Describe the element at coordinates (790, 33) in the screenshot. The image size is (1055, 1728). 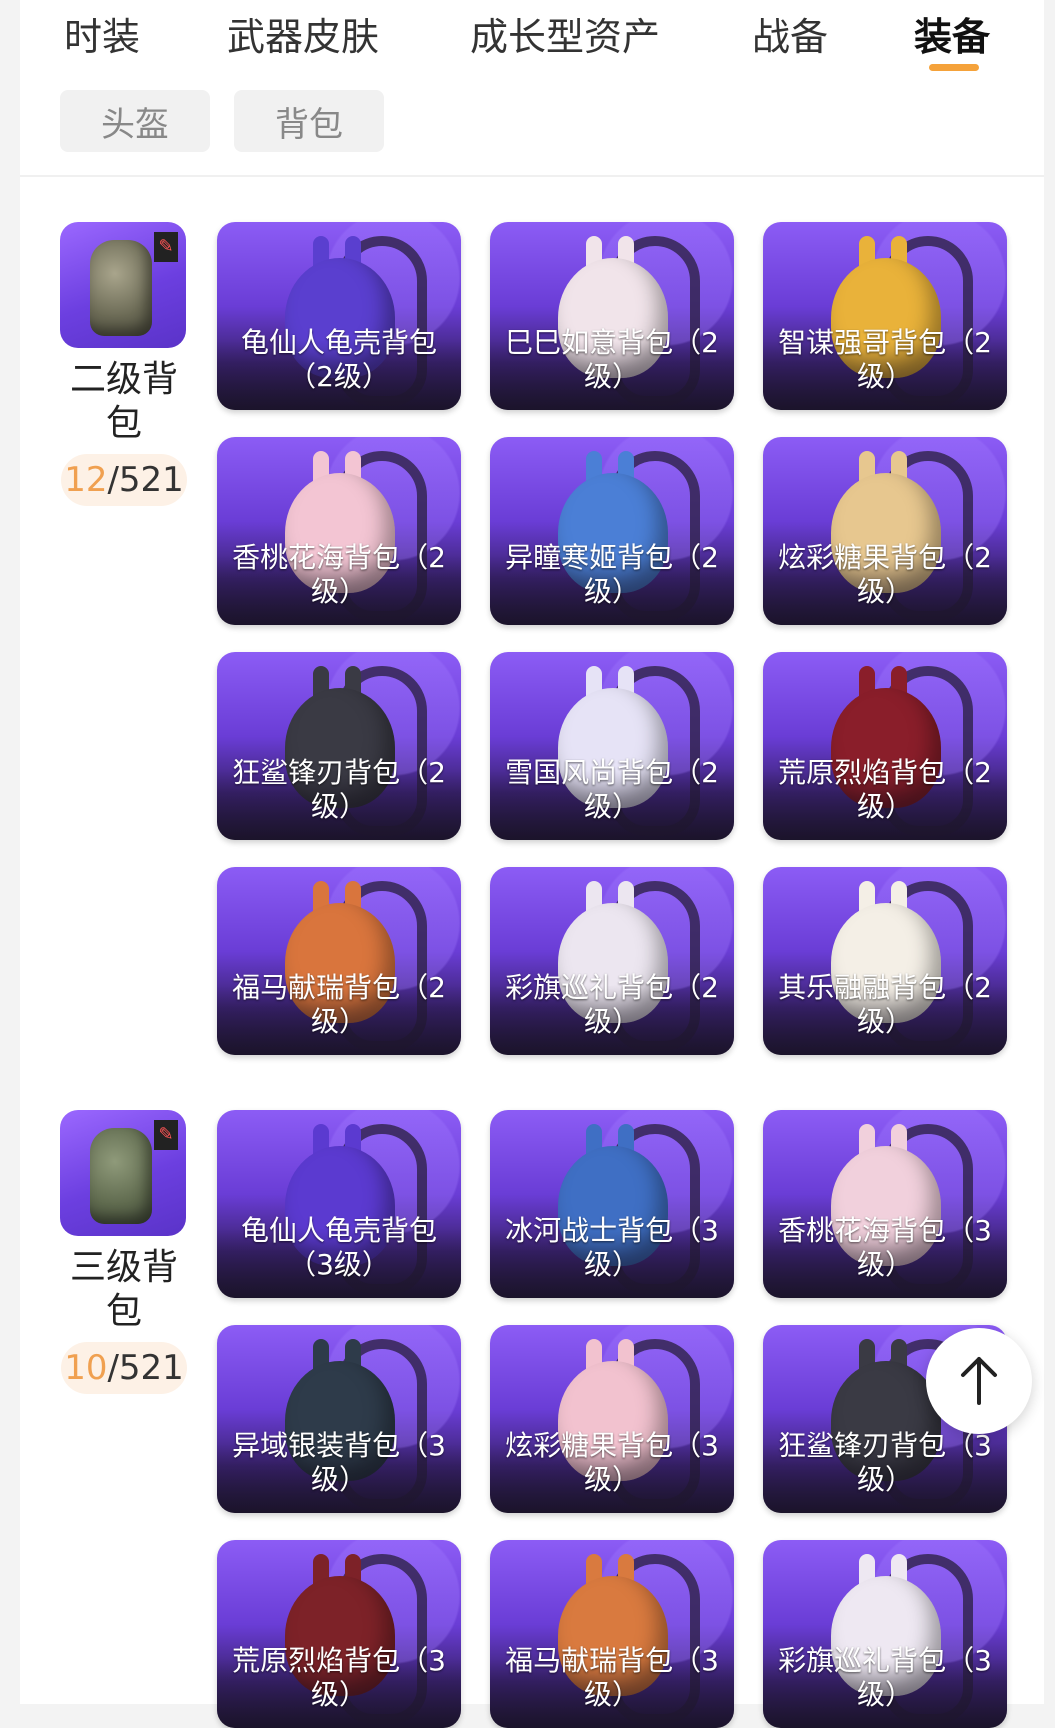
I see `tab-combat-gear: 战备` at that location.